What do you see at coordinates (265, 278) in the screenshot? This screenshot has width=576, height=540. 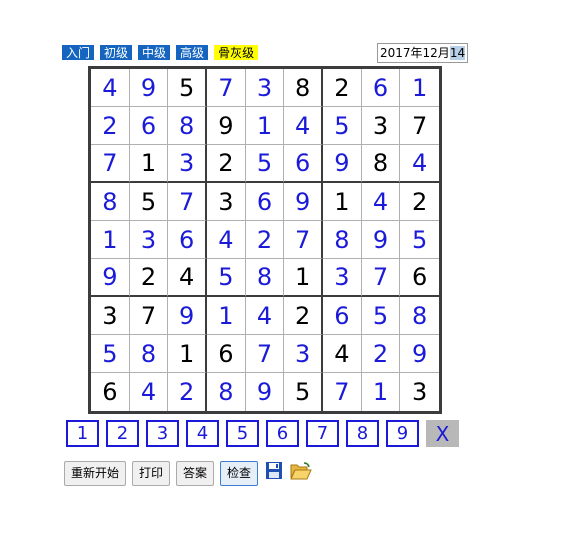 I see `sudoku-cell-r6c5: 8` at bounding box center [265, 278].